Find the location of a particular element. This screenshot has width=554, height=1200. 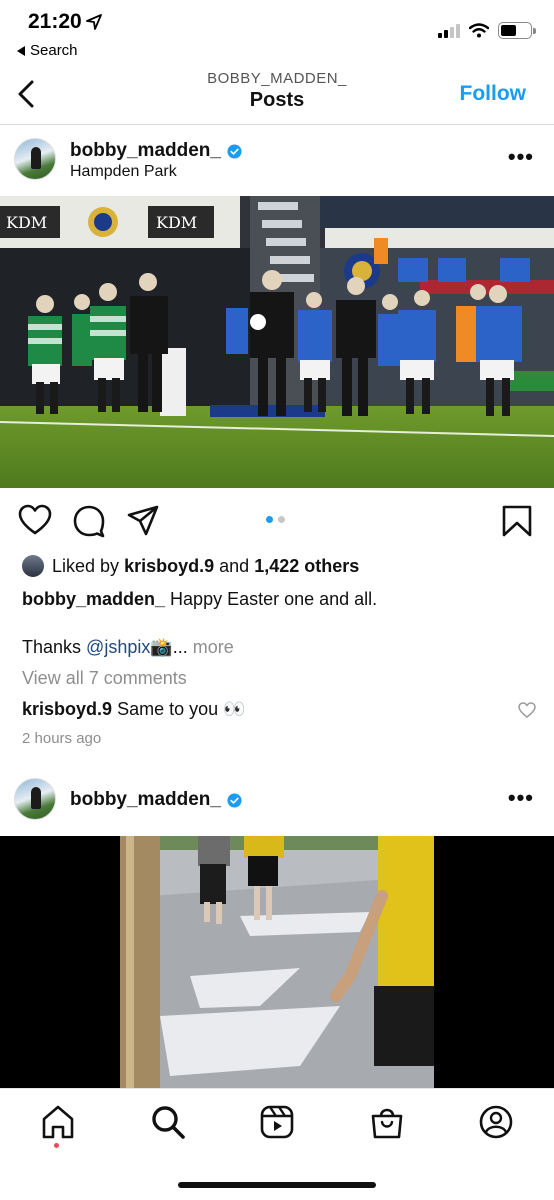

post2-username: bobby_madden_ is located at coordinates (145, 800).